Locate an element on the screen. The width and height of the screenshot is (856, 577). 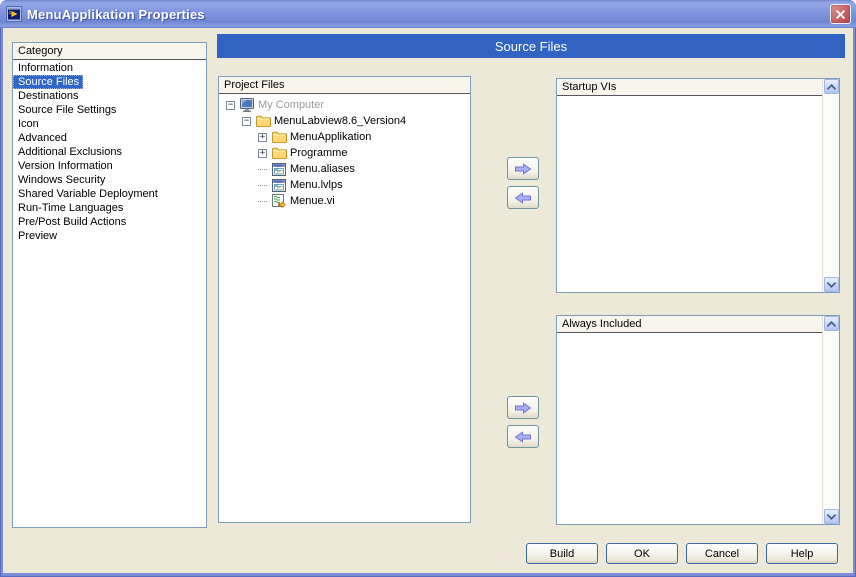
startup-vis-list is located at coordinates (689, 194).